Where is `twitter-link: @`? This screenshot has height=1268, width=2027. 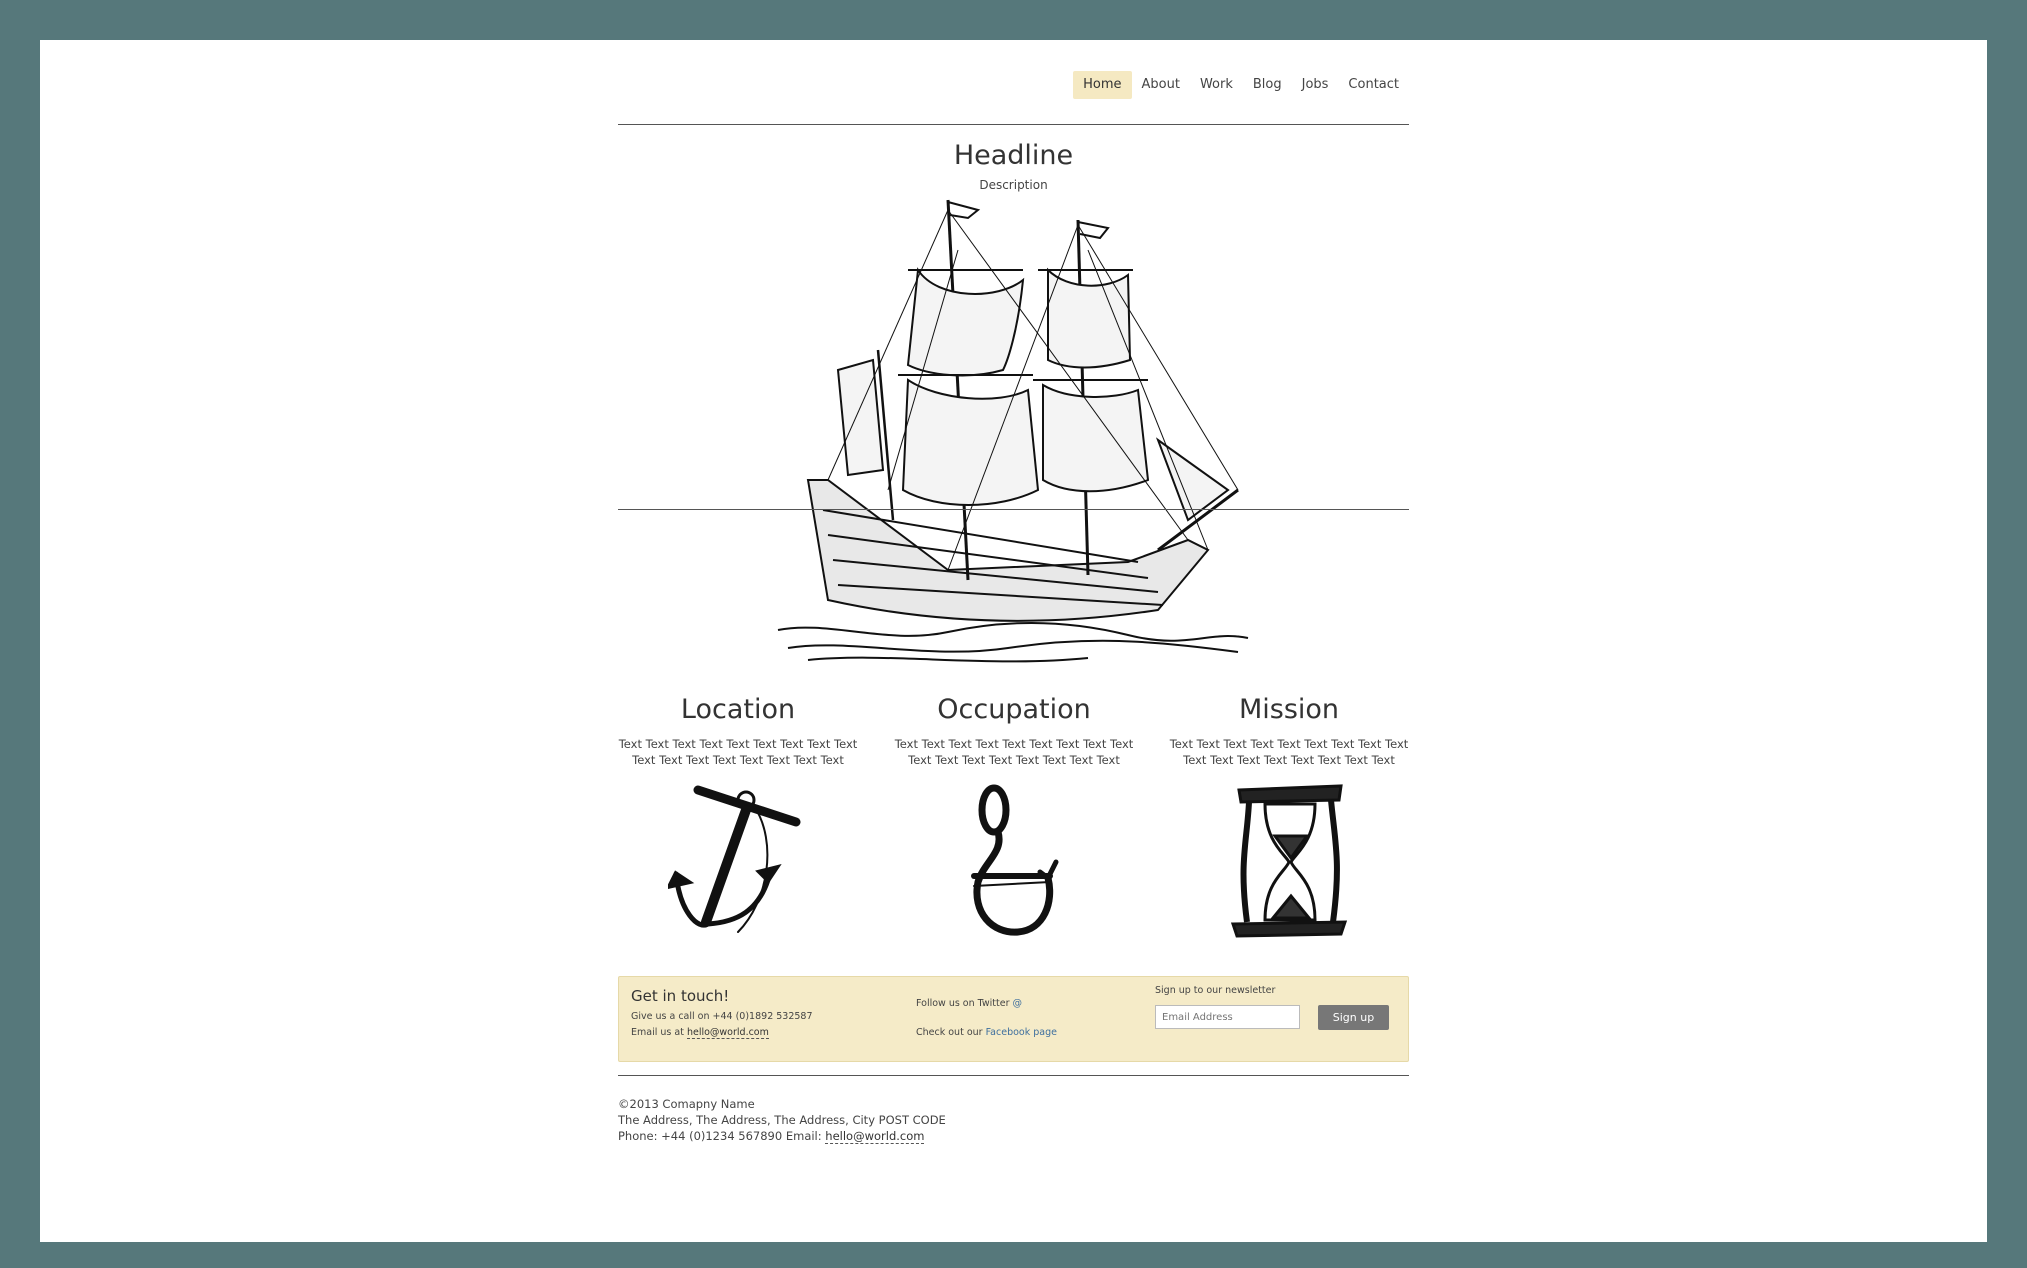 twitter-link: @ is located at coordinates (1018, 1003).